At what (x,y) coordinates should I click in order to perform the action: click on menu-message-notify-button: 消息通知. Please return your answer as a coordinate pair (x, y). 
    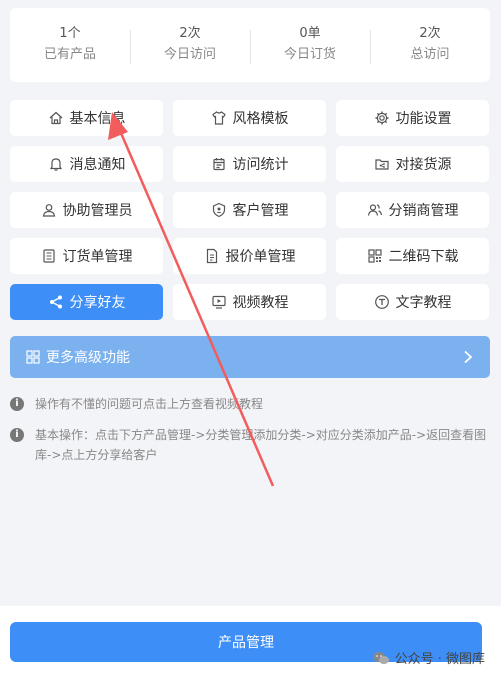
    Looking at the image, I should click on (86, 164).